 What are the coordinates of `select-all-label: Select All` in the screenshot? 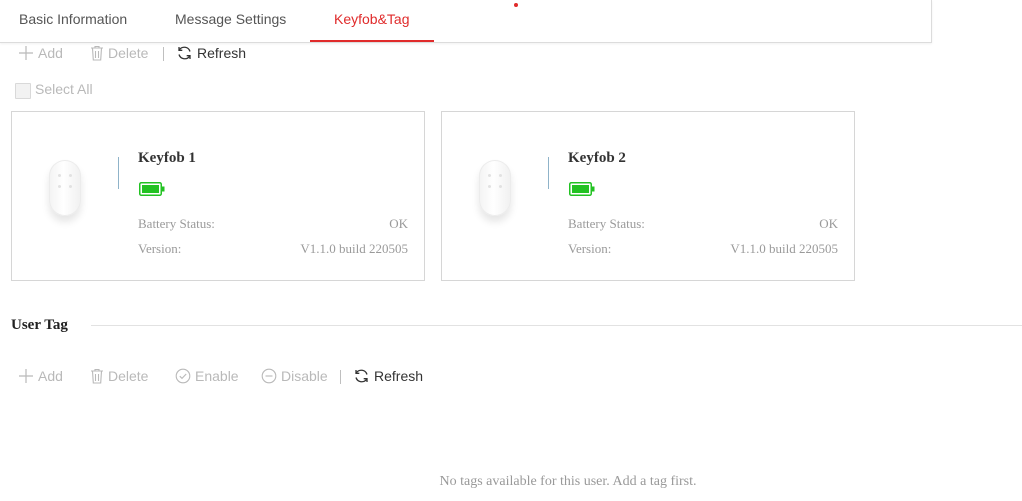 It's located at (64, 89).